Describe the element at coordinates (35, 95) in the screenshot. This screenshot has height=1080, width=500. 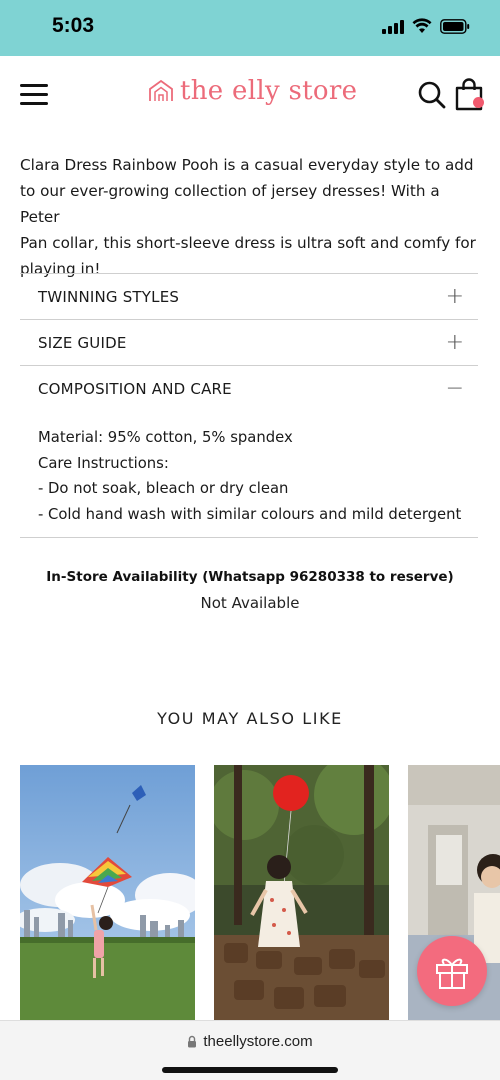
I see `hamburger-menu-icon` at that location.